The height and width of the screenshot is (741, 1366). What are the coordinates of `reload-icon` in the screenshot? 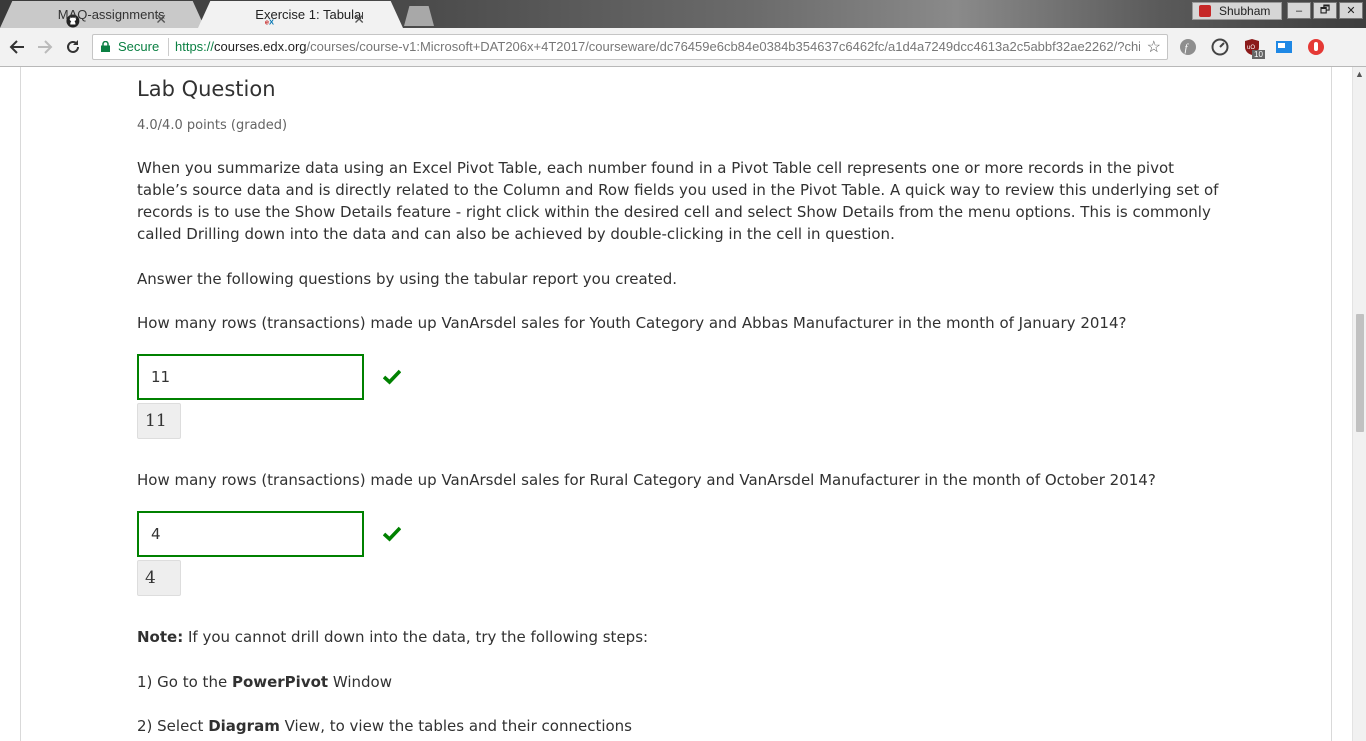 It's located at (73, 46).